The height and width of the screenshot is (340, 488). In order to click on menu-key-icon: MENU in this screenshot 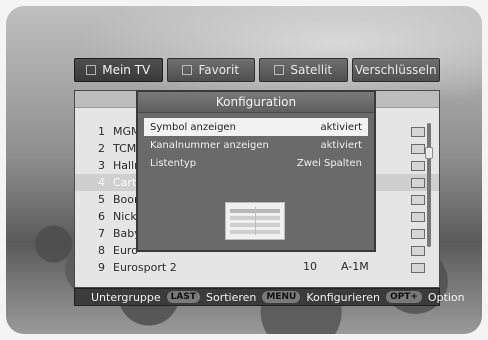, I will do `click(281, 297)`.